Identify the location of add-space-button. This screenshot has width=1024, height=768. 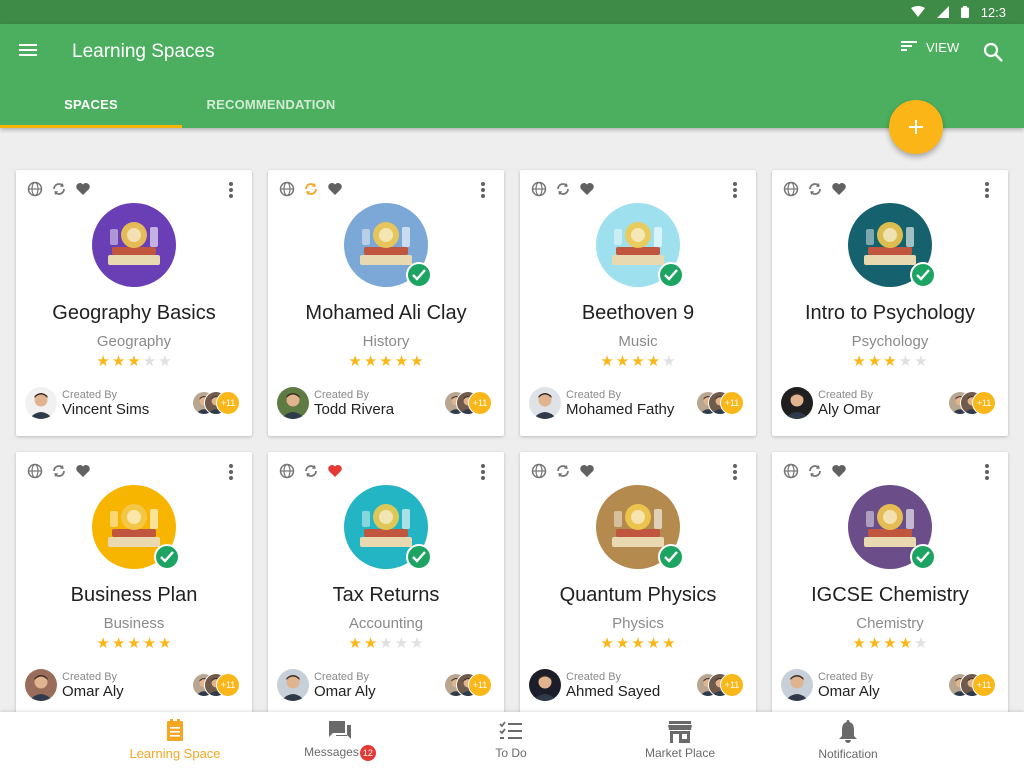
(916, 127).